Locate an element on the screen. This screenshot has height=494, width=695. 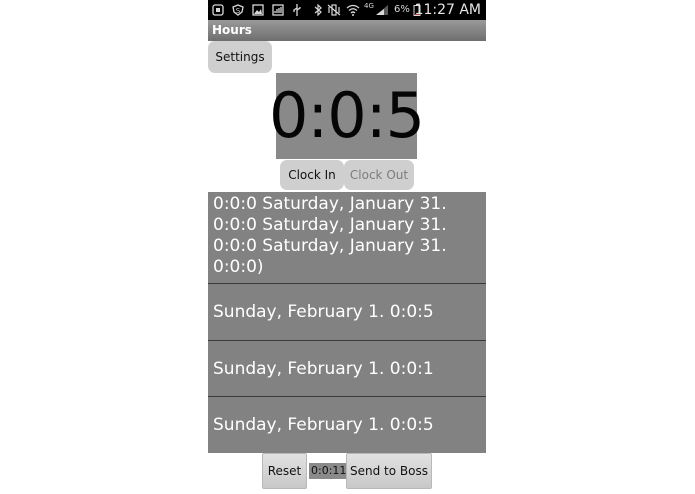
title-bar: Hours is located at coordinates (347, 30).